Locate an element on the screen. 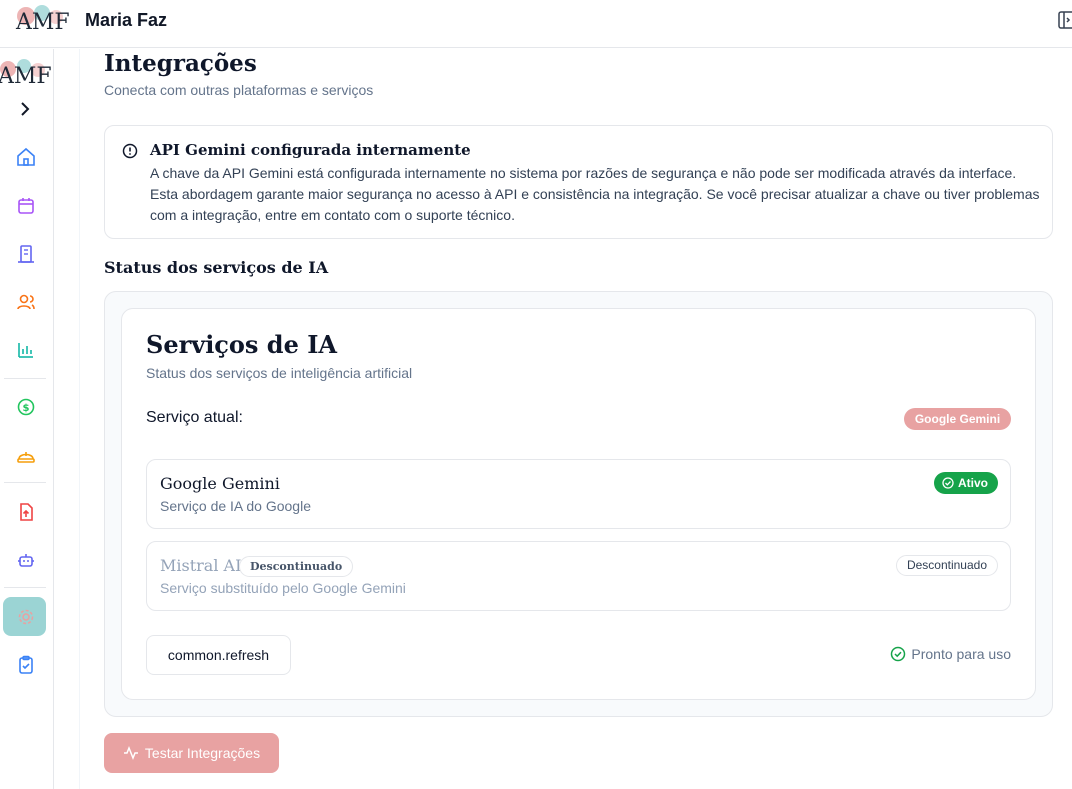 The image size is (1072, 789). amf-logo: AMF is located at coordinates (42, 20).